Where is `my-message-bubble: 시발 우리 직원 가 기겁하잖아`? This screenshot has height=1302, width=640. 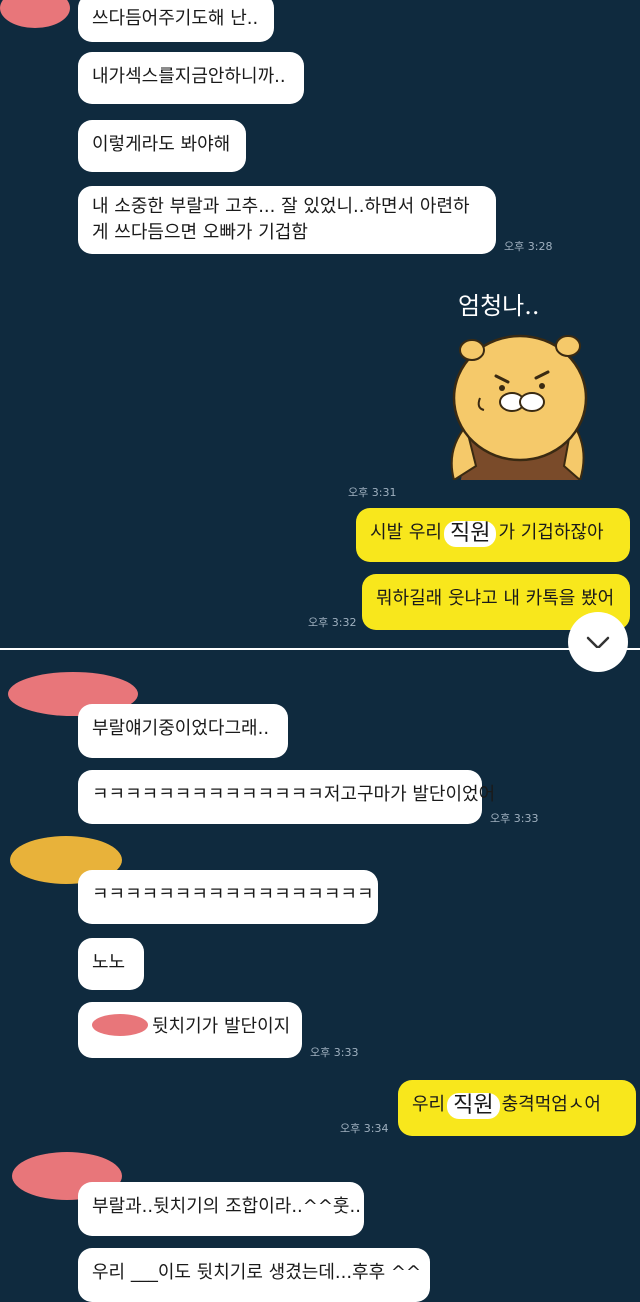 my-message-bubble: 시발 우리 직원 가 기겁하잖아 is located at coordinates (493, 535).